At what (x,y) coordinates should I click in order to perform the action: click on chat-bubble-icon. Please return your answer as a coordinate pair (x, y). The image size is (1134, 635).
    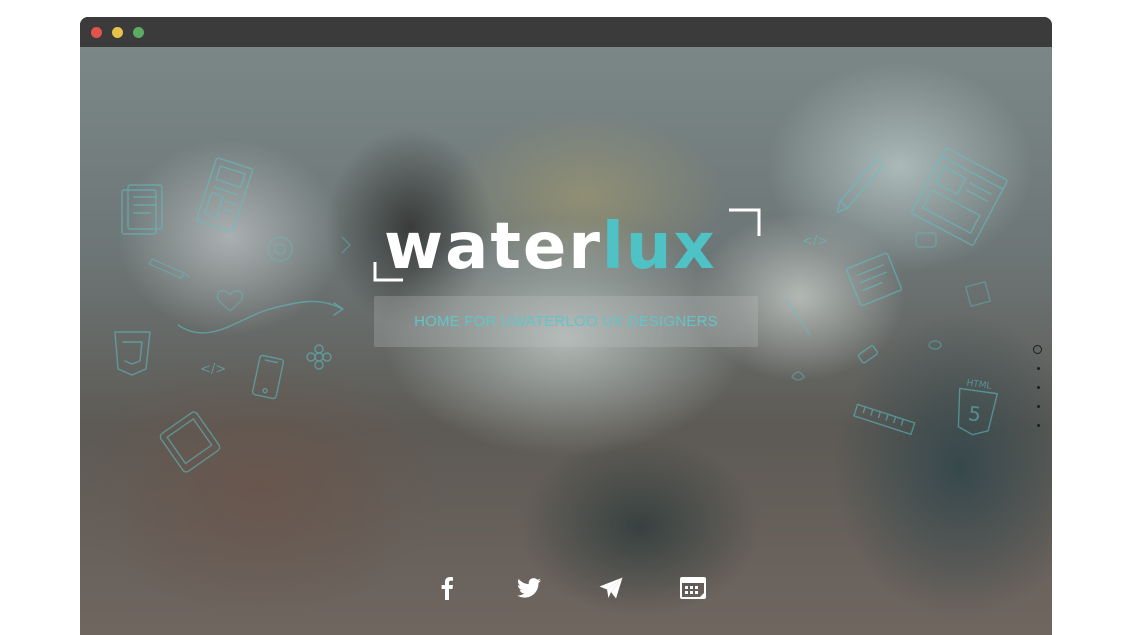
    Looking at the image, I should click on (926, 240).